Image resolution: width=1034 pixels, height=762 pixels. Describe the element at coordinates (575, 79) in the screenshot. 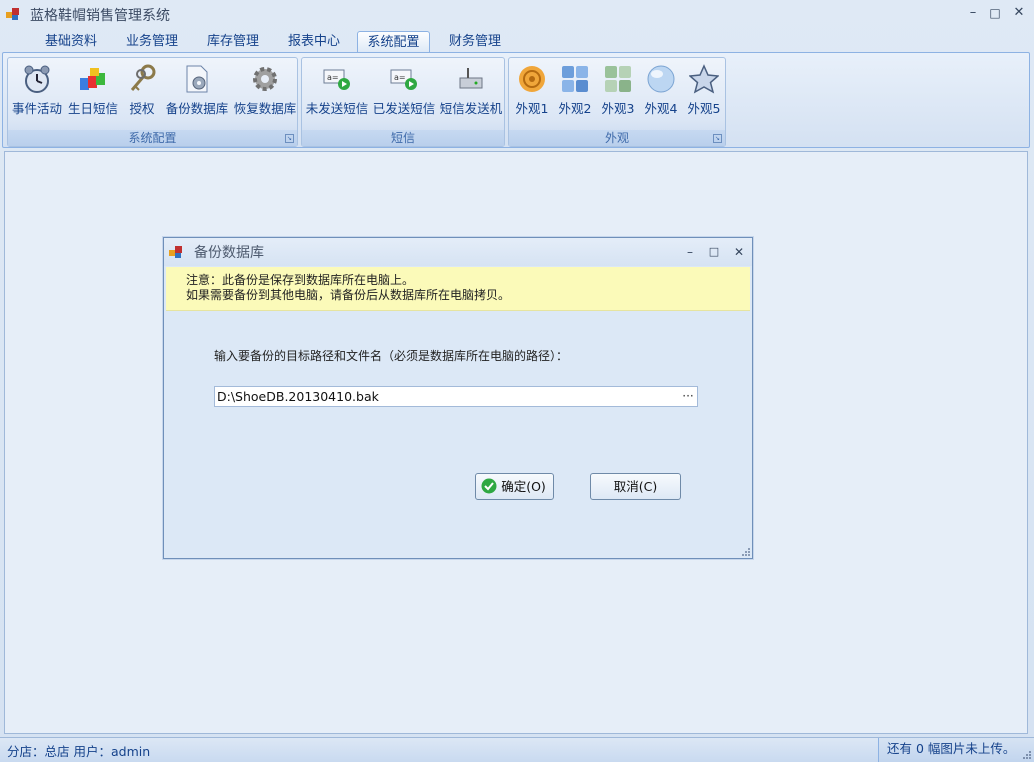

I see `blue-tiles-icon` at that location.